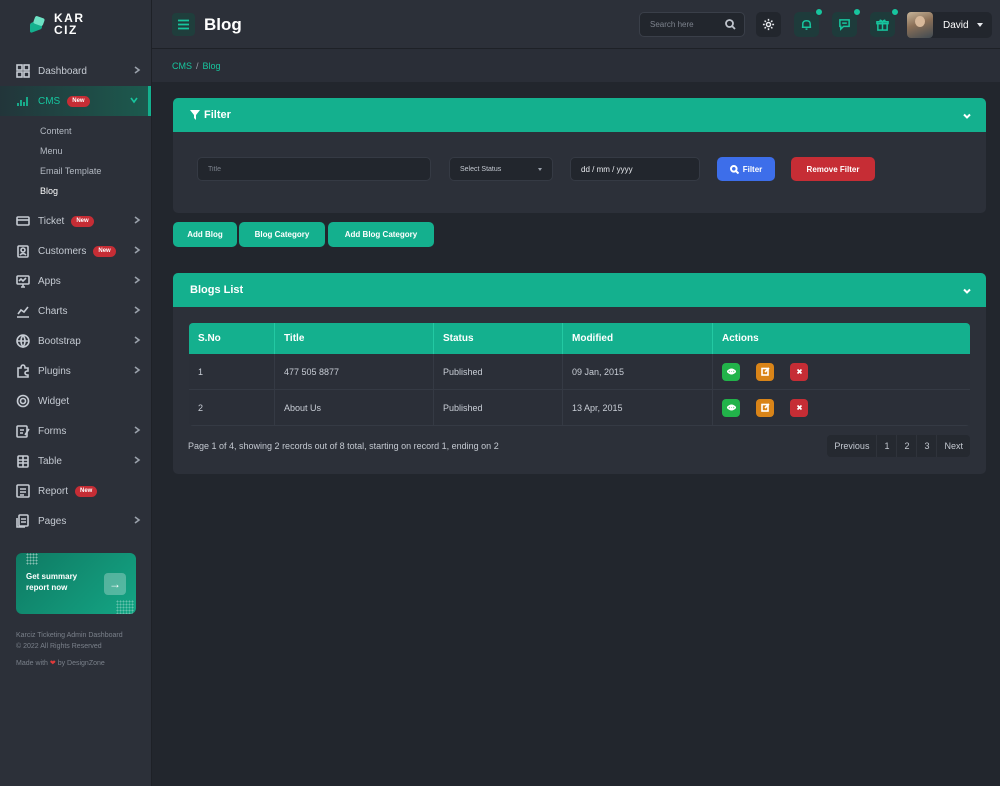 This screenshot has width=1000, height=786. What do you see at coordinates (75, 251) in the screenshot?
I see `sidebar-item-customers: Customers New` at bounding box center [75, 251].